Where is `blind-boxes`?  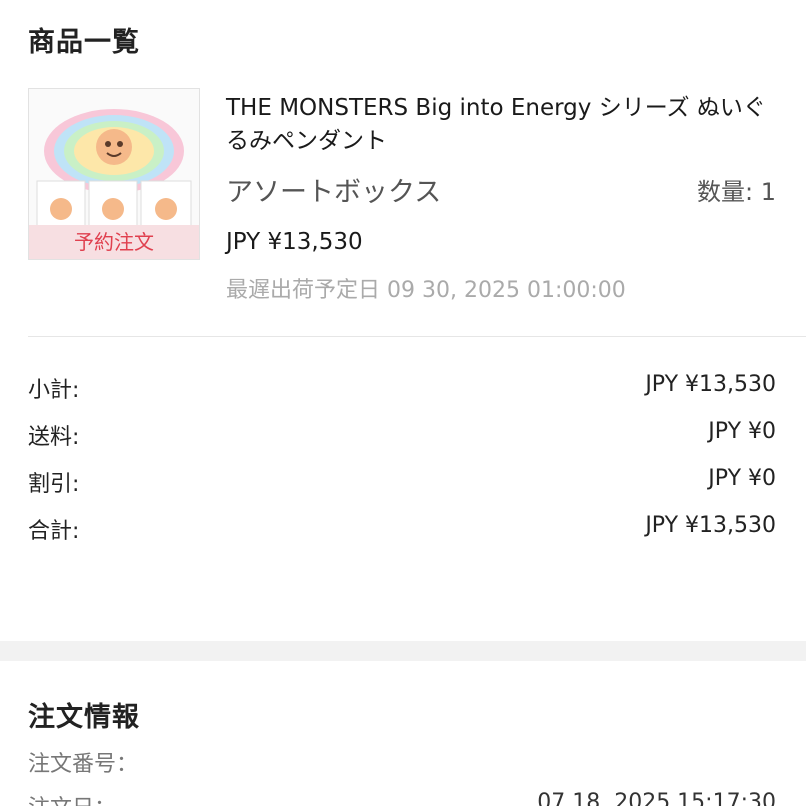 blind-boxes is located at coordinates (114, 204).